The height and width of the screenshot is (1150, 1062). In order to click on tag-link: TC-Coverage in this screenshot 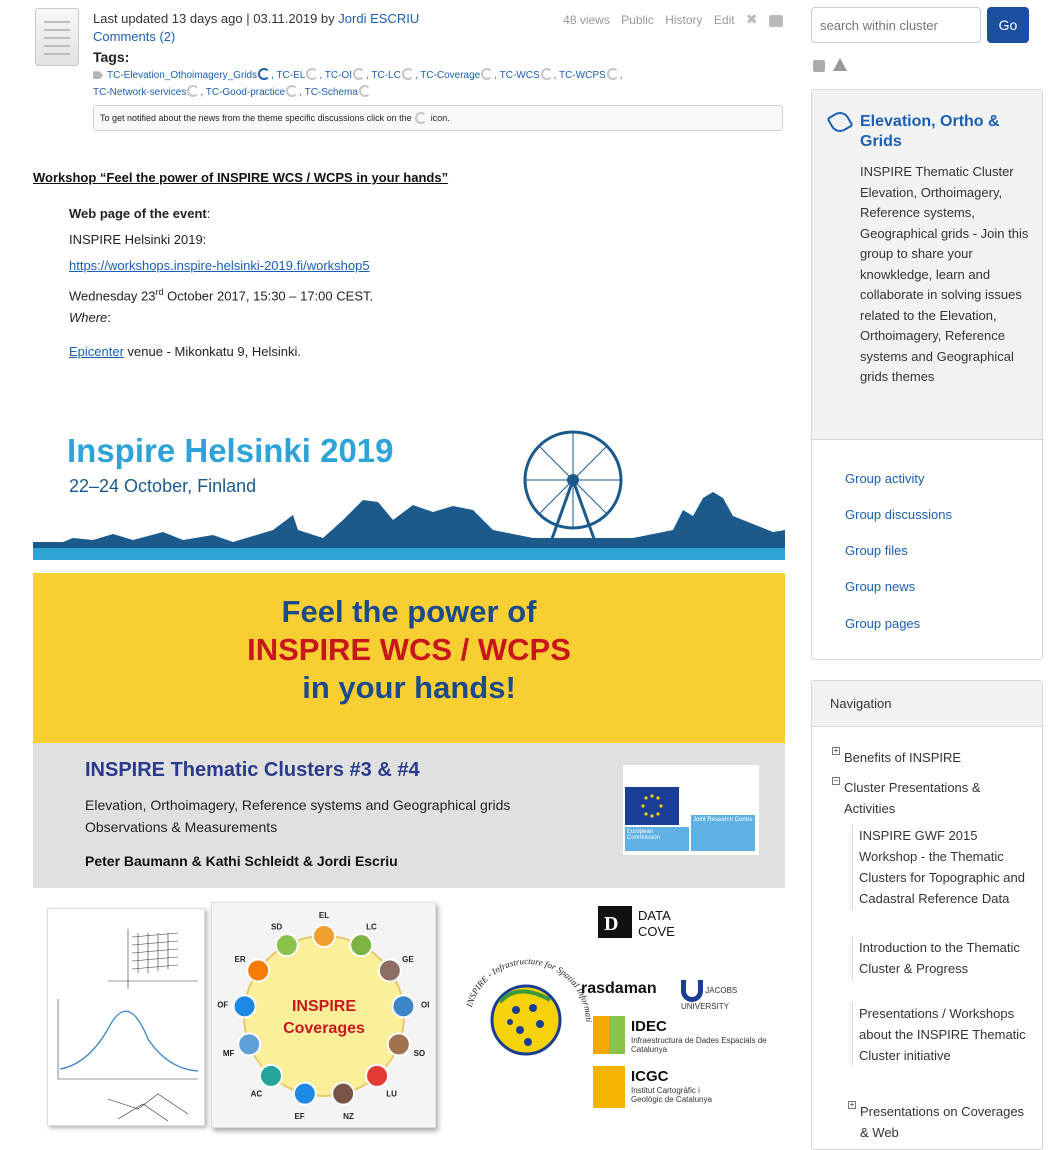, I will do `click(450, 75)`.